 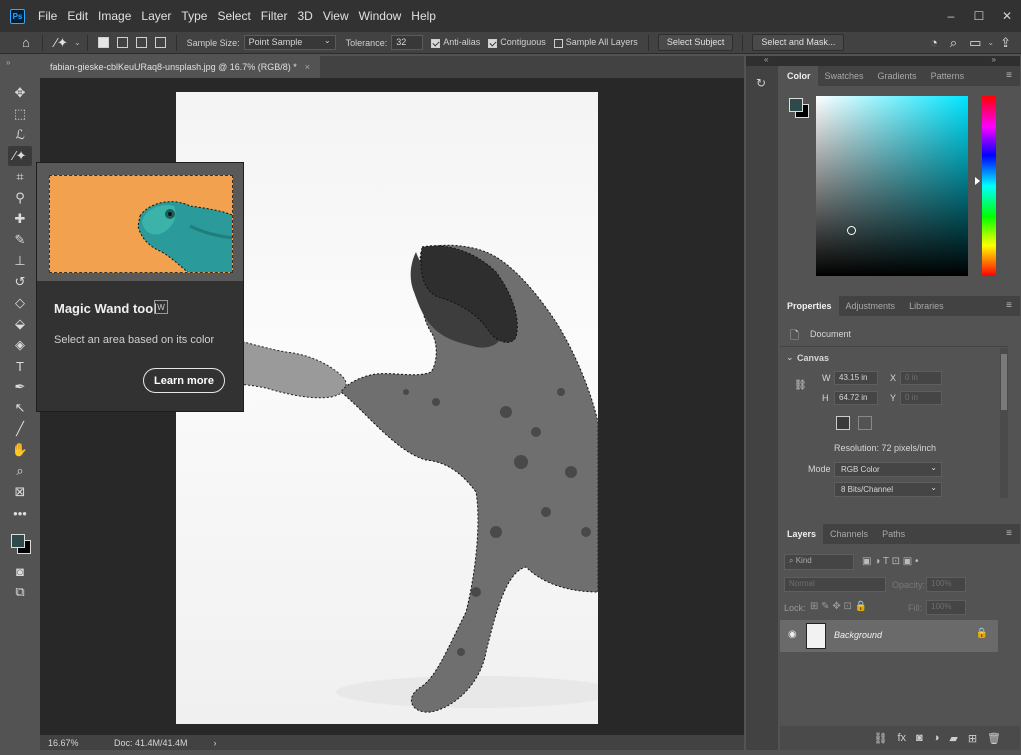 What do you see at coordinates (114, 16) in the screenshot?
I see `menu-image: Image` at bounding box center [114, 16].